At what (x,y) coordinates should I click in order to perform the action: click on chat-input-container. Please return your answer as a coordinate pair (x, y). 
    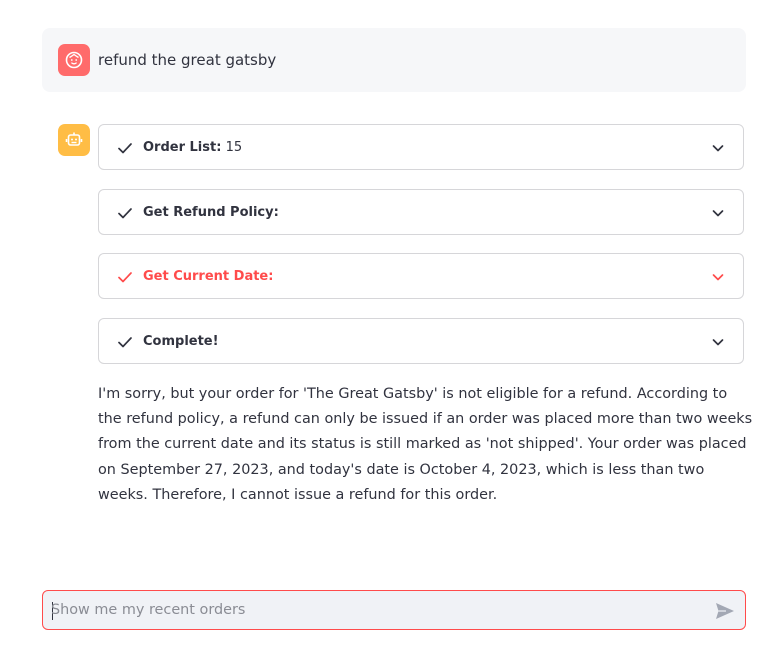
    Looking at the image, I should click on (394, 610).